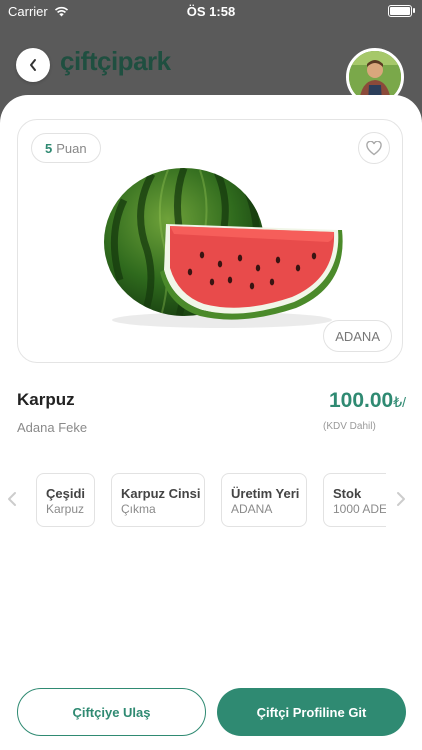 The image size is (422, 750). I want to click on attribute-value: Çıkma, so click(138, 509).